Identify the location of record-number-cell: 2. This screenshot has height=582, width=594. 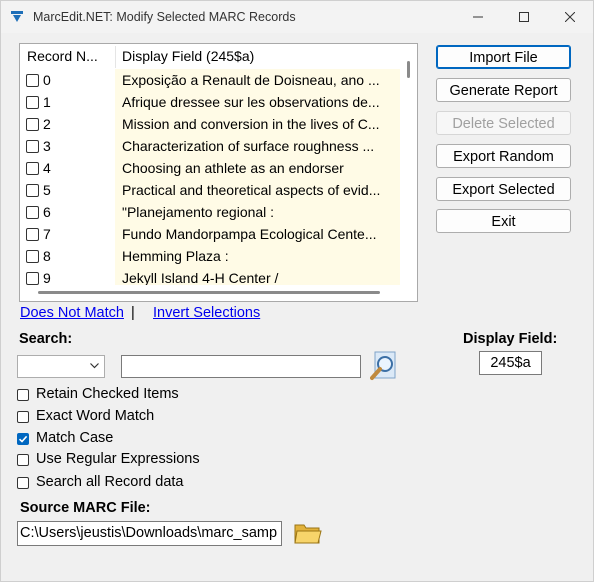
(67, 124).